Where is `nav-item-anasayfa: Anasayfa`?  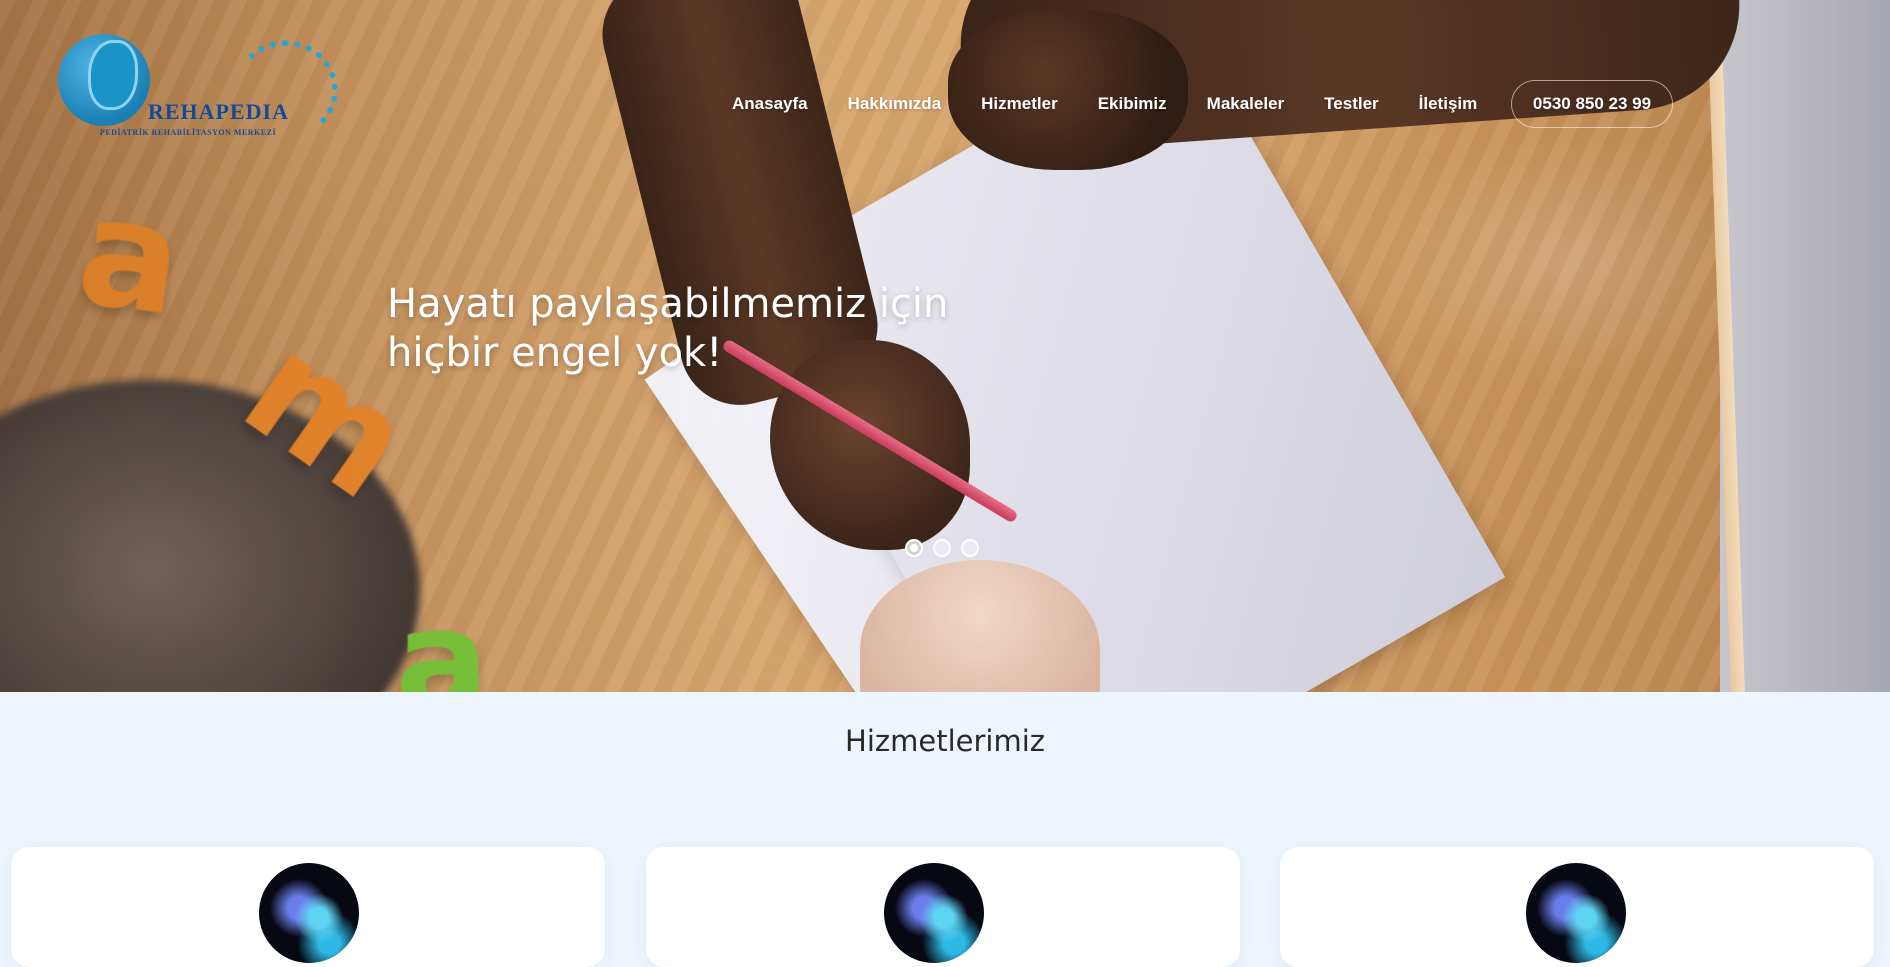 nav-item-anasayfa: Anasayfa is located at coordinates (770, 104).